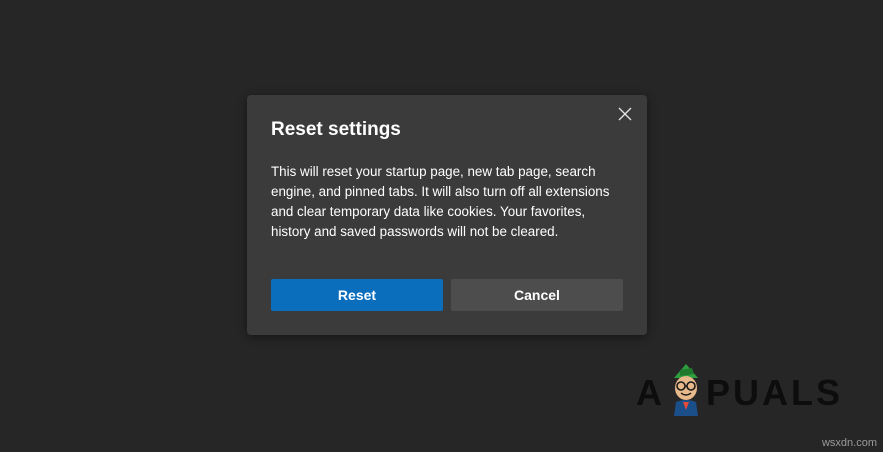 This screenshot has width=883, height=452. I want to click on appuals-watermark: A PUALS, so click(741, 388).